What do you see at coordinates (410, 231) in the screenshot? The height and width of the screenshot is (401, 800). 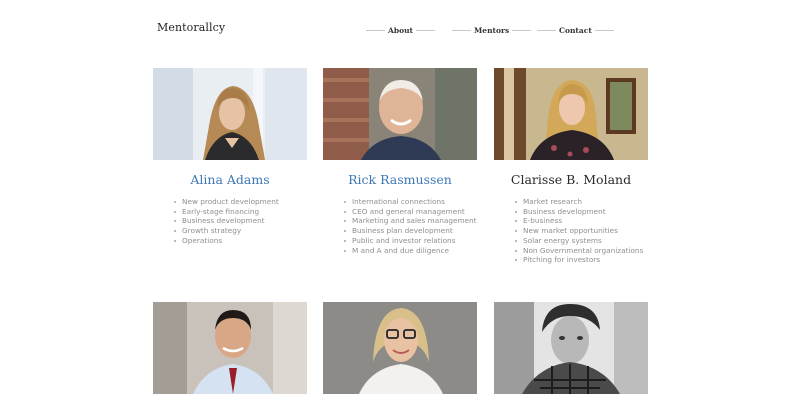 I see `skill-item: Business plan development` at bounding box center [410, 231].